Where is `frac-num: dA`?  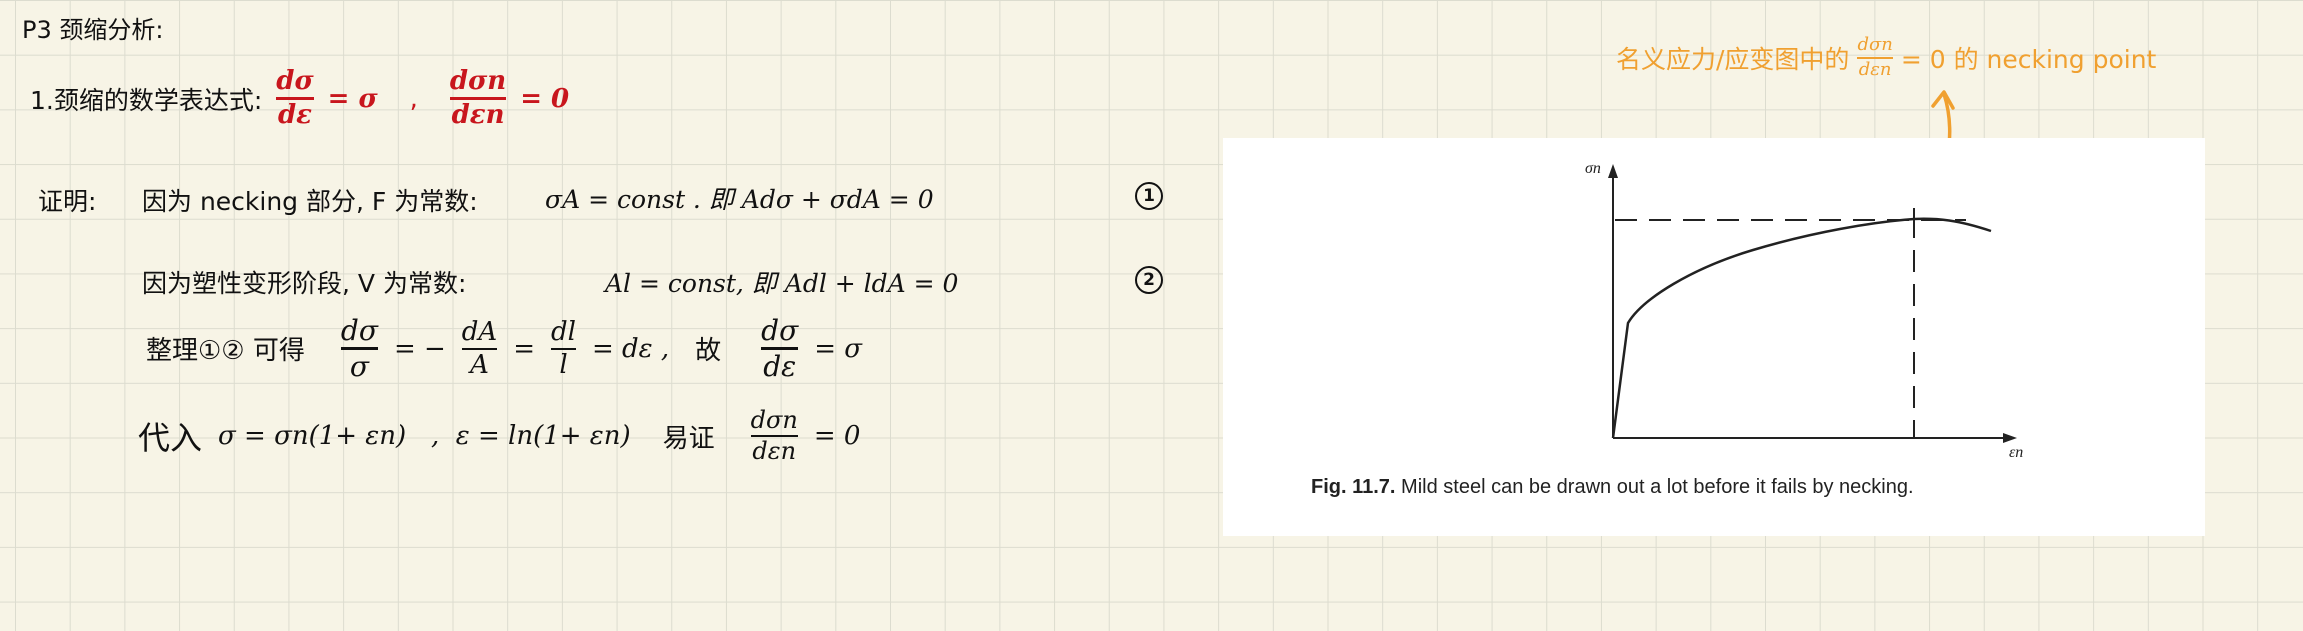 frac-num: dA is located at coordinates (479, 331).